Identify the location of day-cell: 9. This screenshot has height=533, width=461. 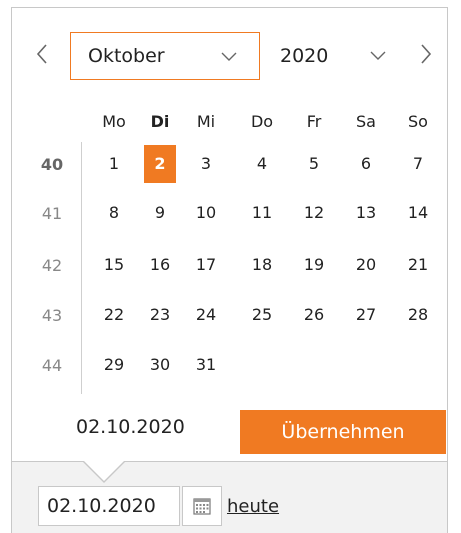
(160, 213).